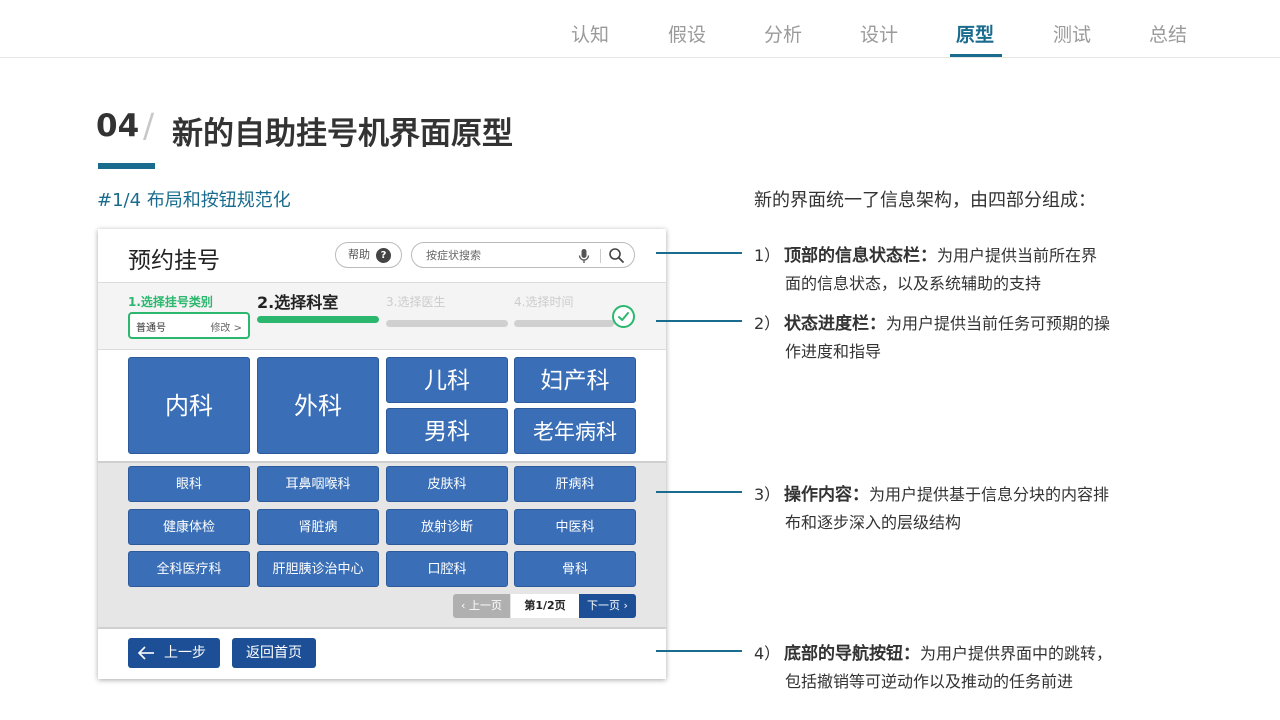  Describe the element at coordinates (189, 527) in the screenshot. I see `dept-button: 健康体检` at that location.